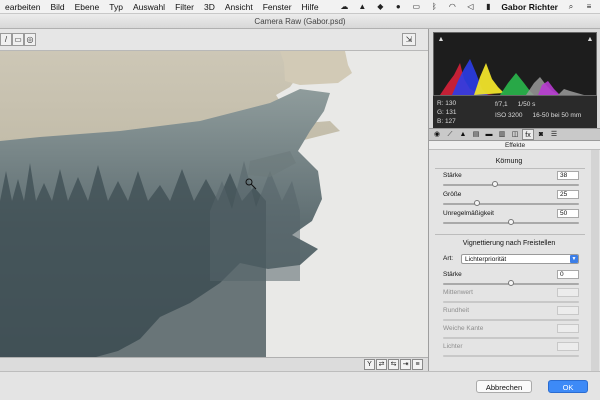  I want to click on bluetooth-icon: ᛒ, so click(434, 7).